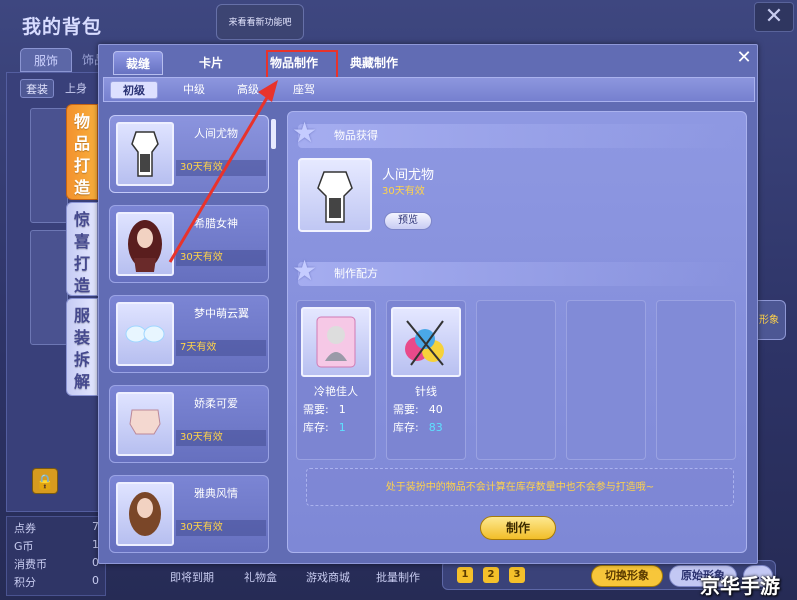 This screenshot has width=797, height=600. What do you see at coordinates (216, 133) in the screenshot?
I see `item-name: 人间尤物` at bounding box center [216, 133].